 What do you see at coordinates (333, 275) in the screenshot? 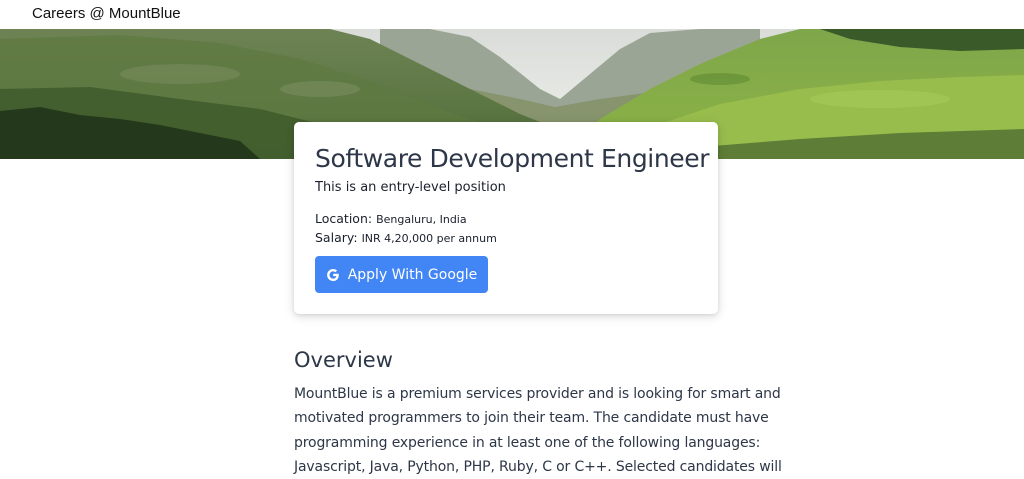
I see `google-icon` at bounding box center [333, 275].